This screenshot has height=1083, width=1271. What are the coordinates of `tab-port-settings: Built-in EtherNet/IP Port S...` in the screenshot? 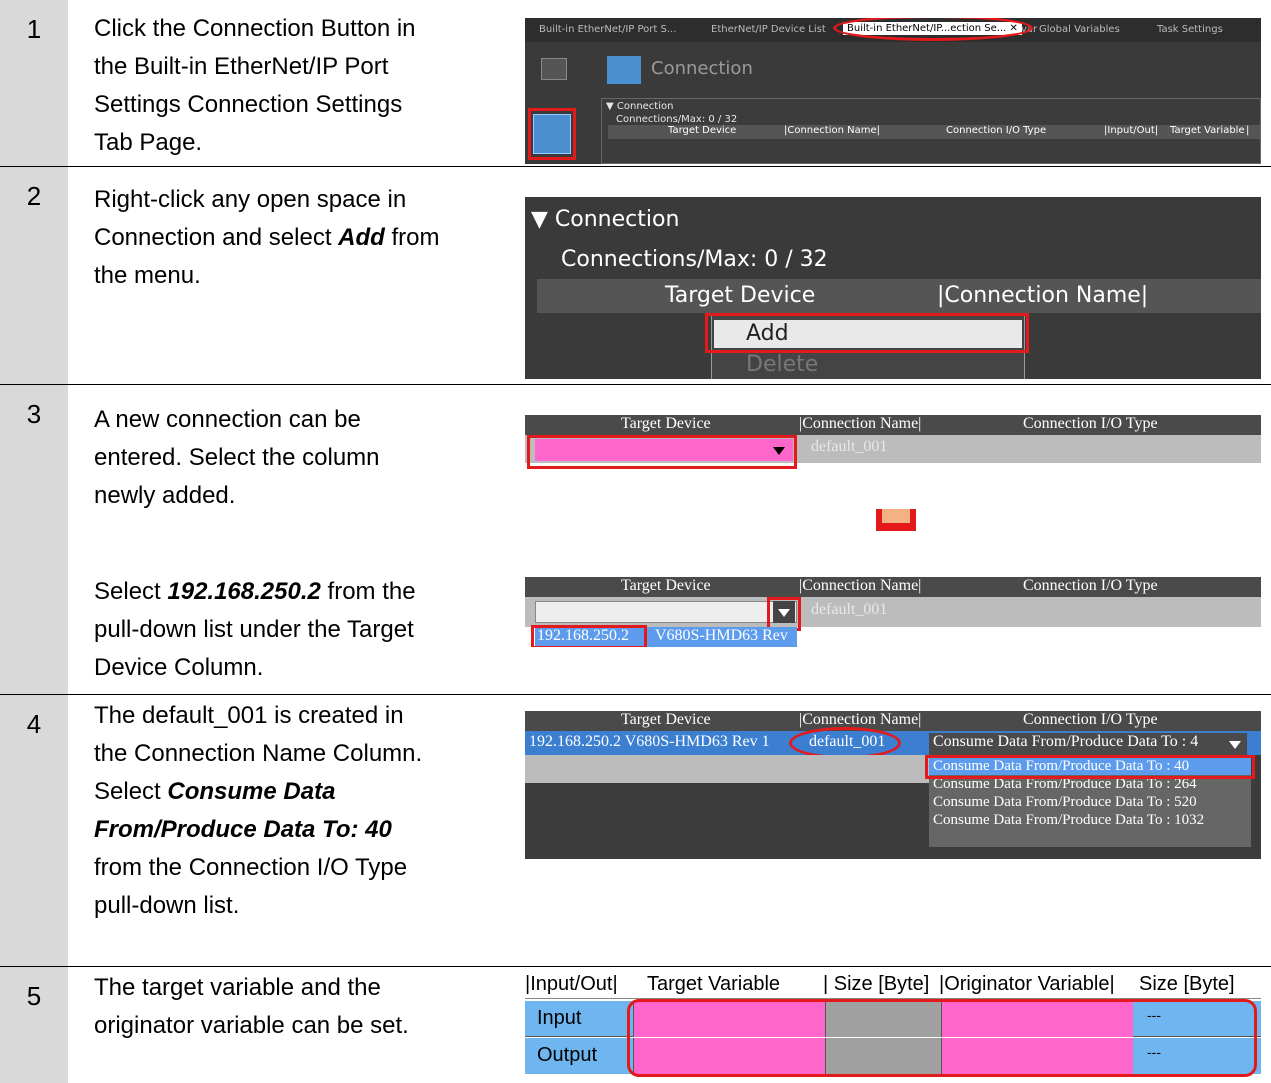 It's located at (607, 29).